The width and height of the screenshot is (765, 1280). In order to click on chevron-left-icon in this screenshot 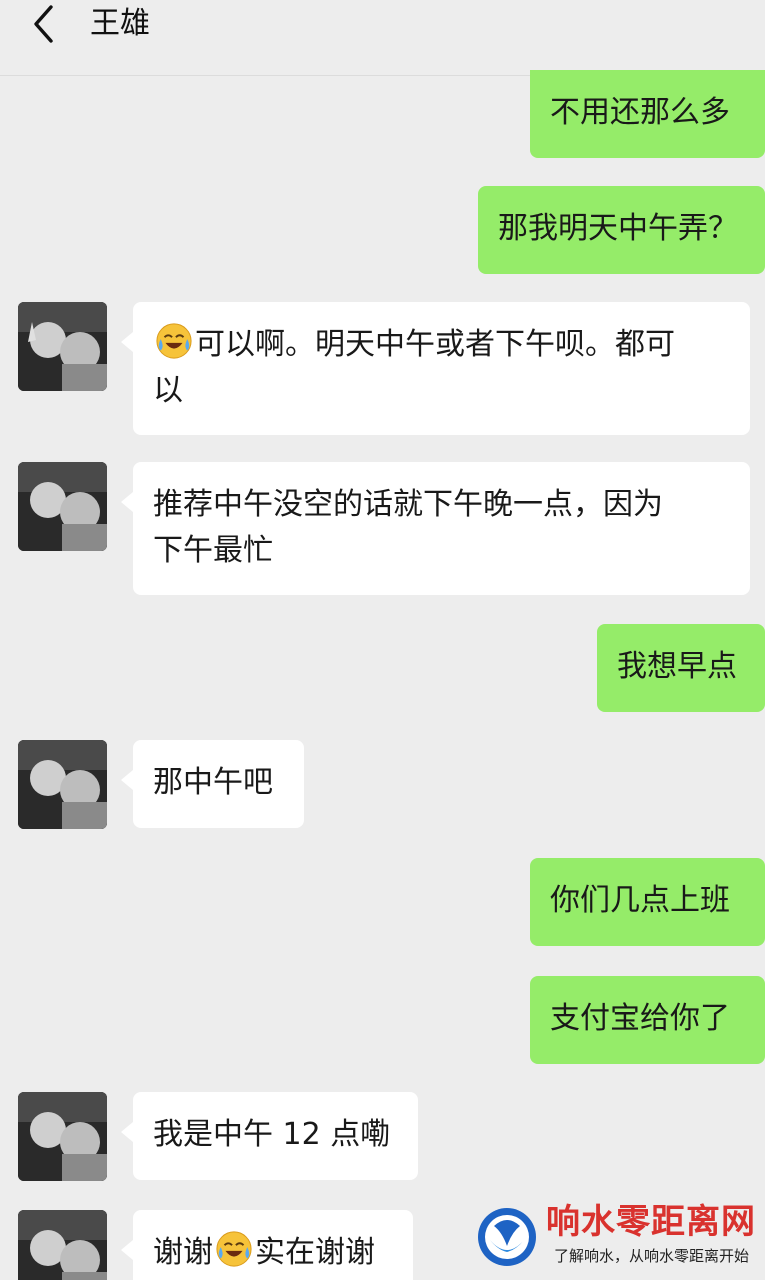, I will do `click(43, 24)`.